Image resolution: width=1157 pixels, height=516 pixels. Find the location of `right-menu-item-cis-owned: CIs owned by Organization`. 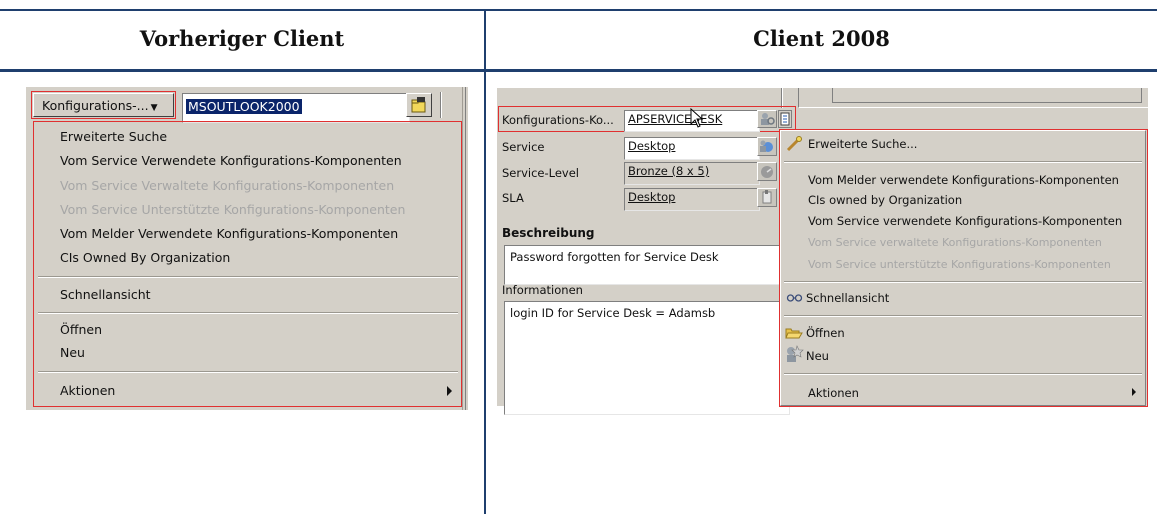

right-menu-item-cis-owned: CIs owned by Organization is located at coordinates (885, 200).